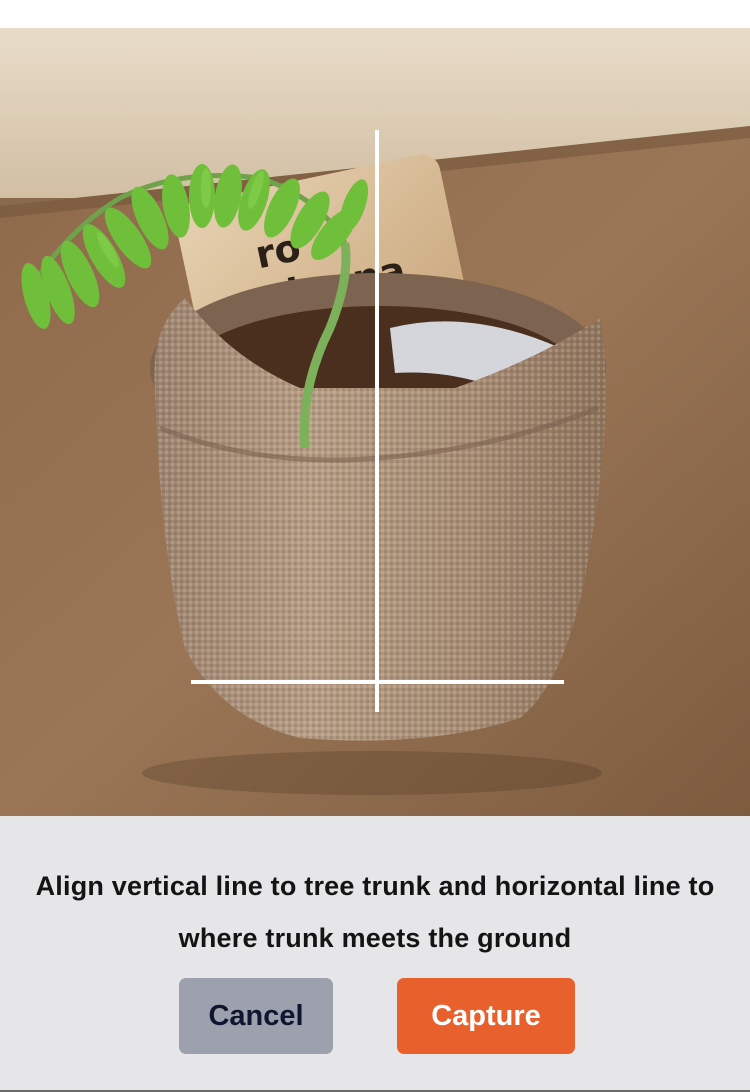 The width and height of the screenshot is (750, 1092). I want to click on capture-button: Capture, so click(486, 1016).